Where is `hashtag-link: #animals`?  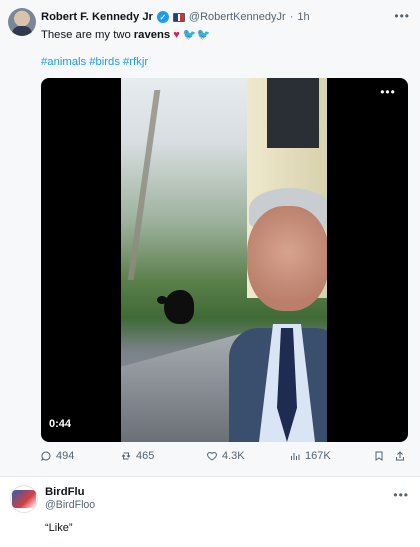
hashtag-link: #animals is located at coordinates (63, 62).